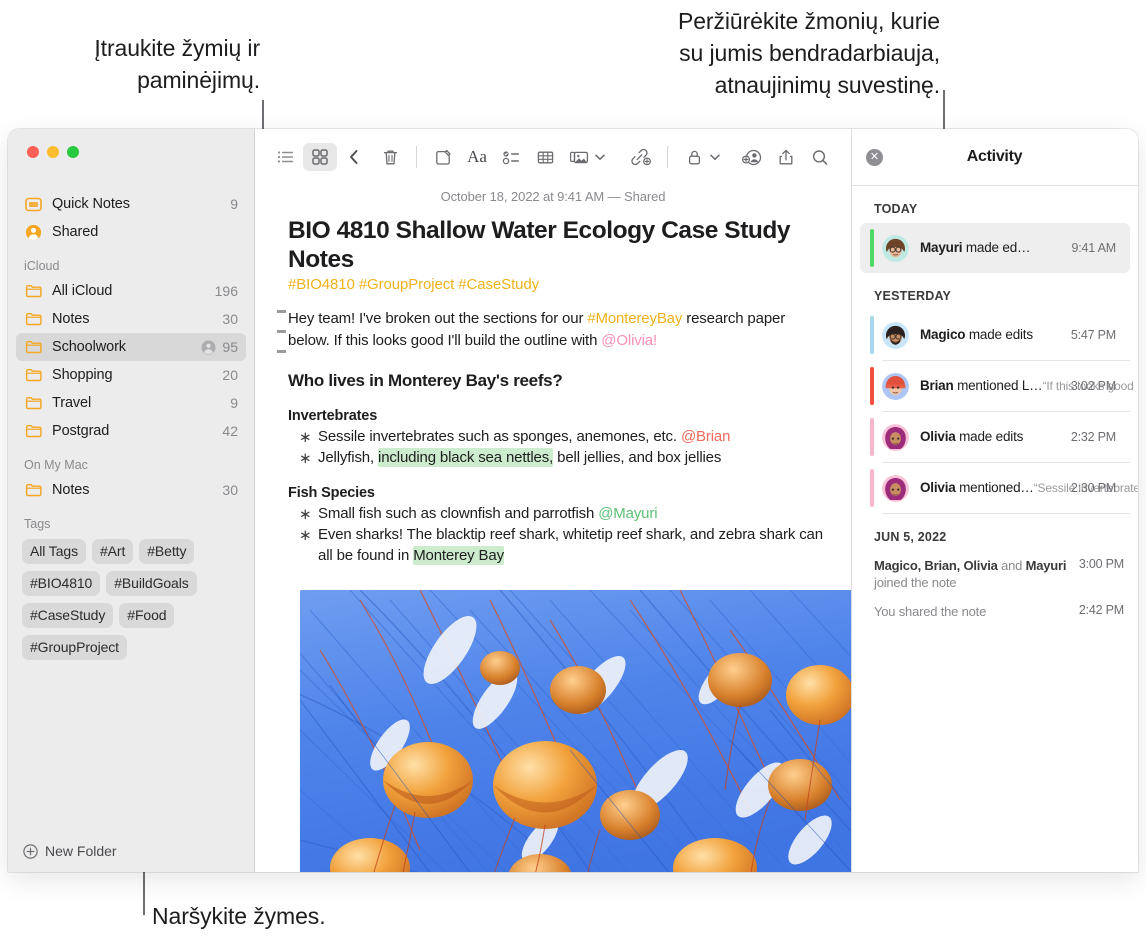 This screenshot has height=939, width=1146. Describe the element at coordinates (53, 152) in the screenshot. I see `minimize-window-button` at that location.